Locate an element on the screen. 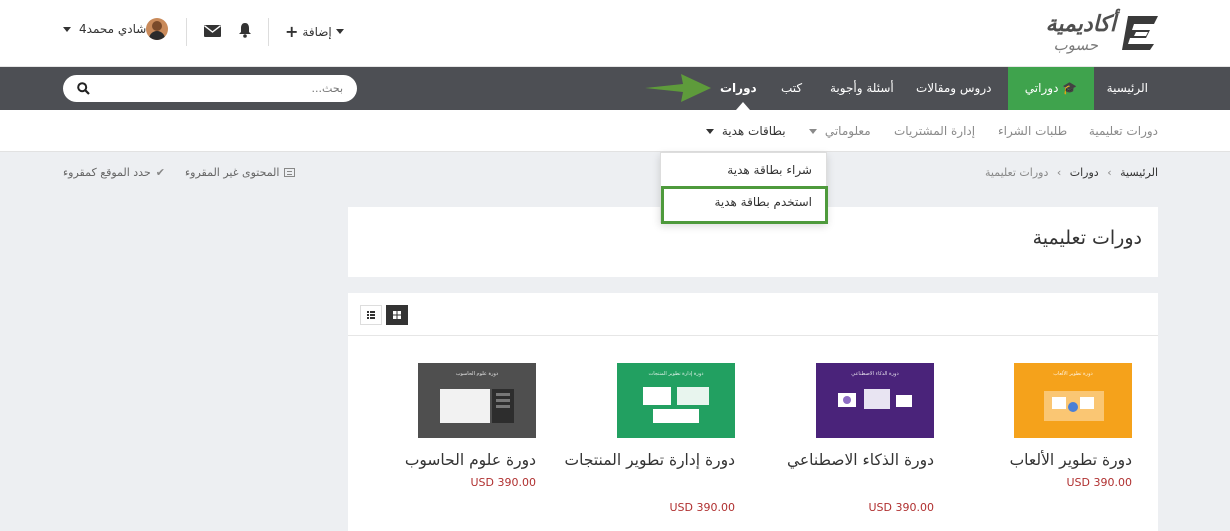 This screenshot has width=1230, height=531. course-thumbnail: دورة علوم الحاسوب is located at coordinates (477, 400).